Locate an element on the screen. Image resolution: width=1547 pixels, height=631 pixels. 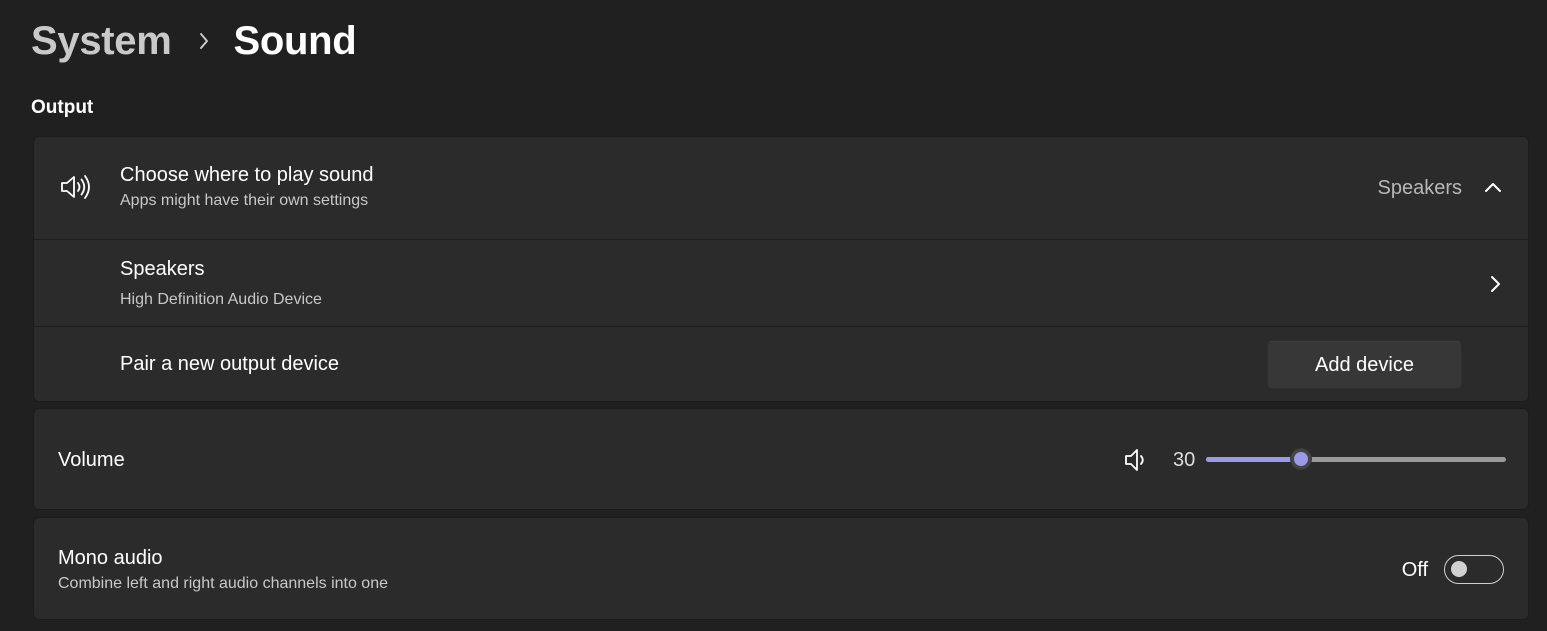
choose-output-subtitle: Apps might have their own settings is located at coordinates (244, 200).